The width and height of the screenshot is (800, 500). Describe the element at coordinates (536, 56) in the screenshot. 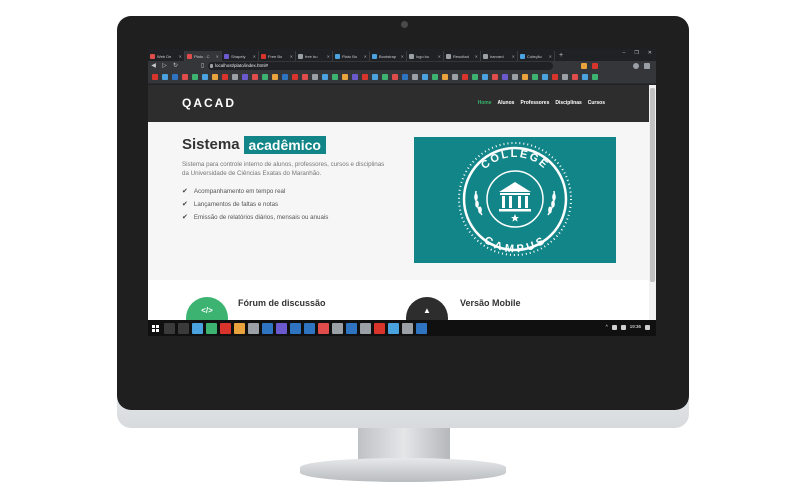

I see `browser-tab: Coleção ✕` at that location.